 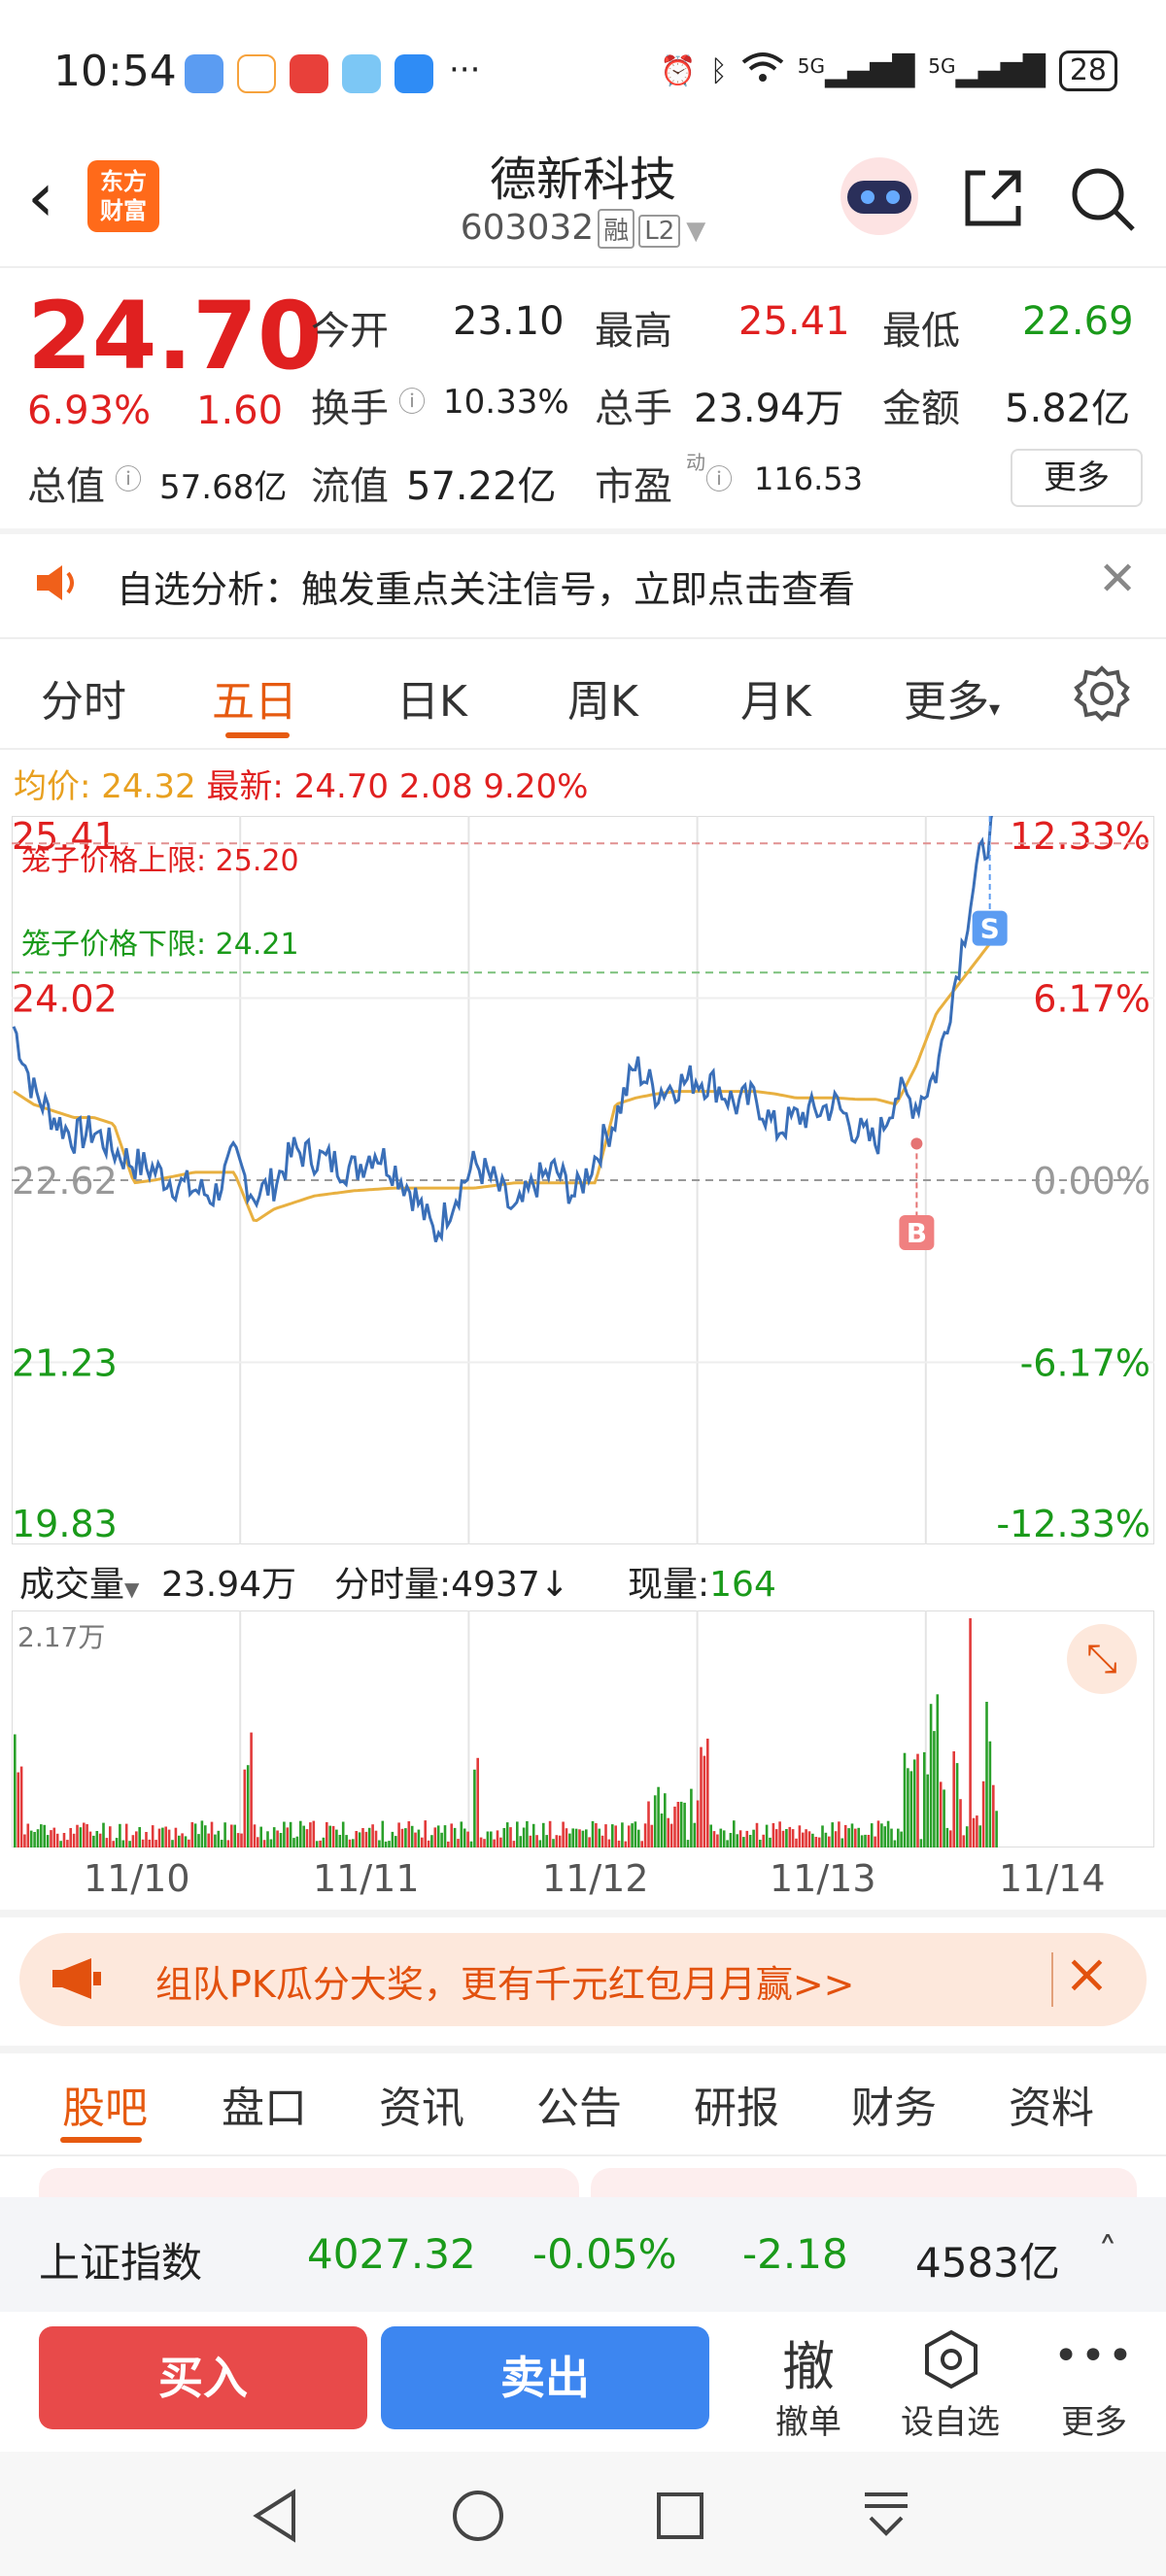 What do you see at coordinates (276, 2518) in the screenshot?
I see `nav-back-icon` at bounding box center [276, 2518].